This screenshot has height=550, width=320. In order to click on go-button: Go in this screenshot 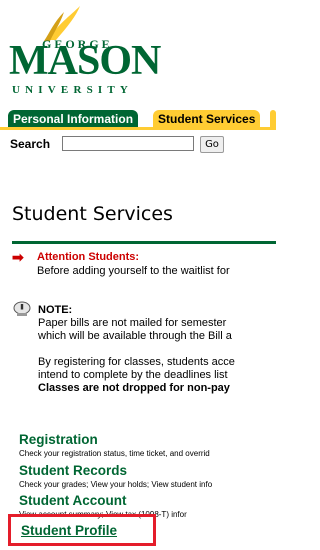, I will do `click(212, 144)`.